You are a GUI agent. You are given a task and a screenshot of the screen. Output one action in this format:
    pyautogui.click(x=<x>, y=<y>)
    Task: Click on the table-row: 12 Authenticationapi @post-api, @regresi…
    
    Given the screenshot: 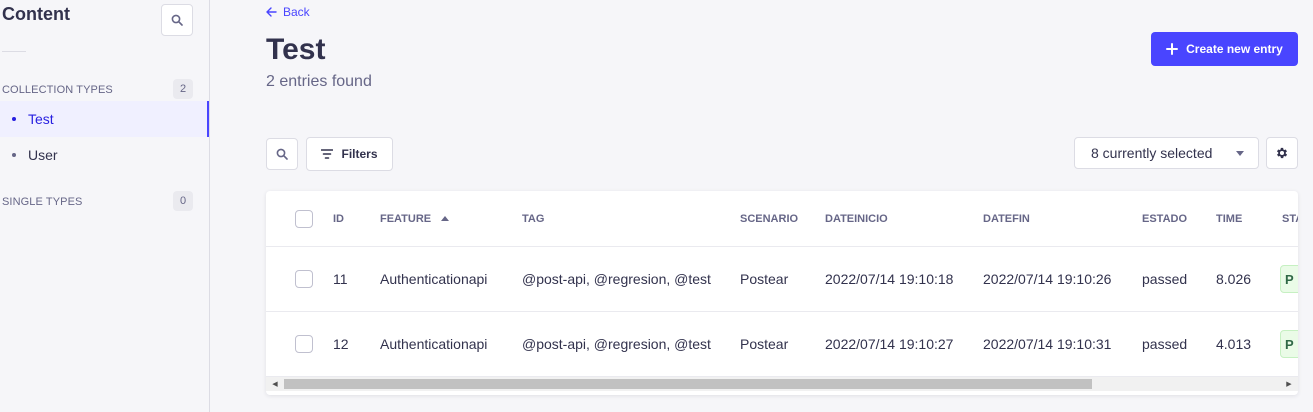 What is the action you would take?
    pyautogui.click(x=782, y=344)
    